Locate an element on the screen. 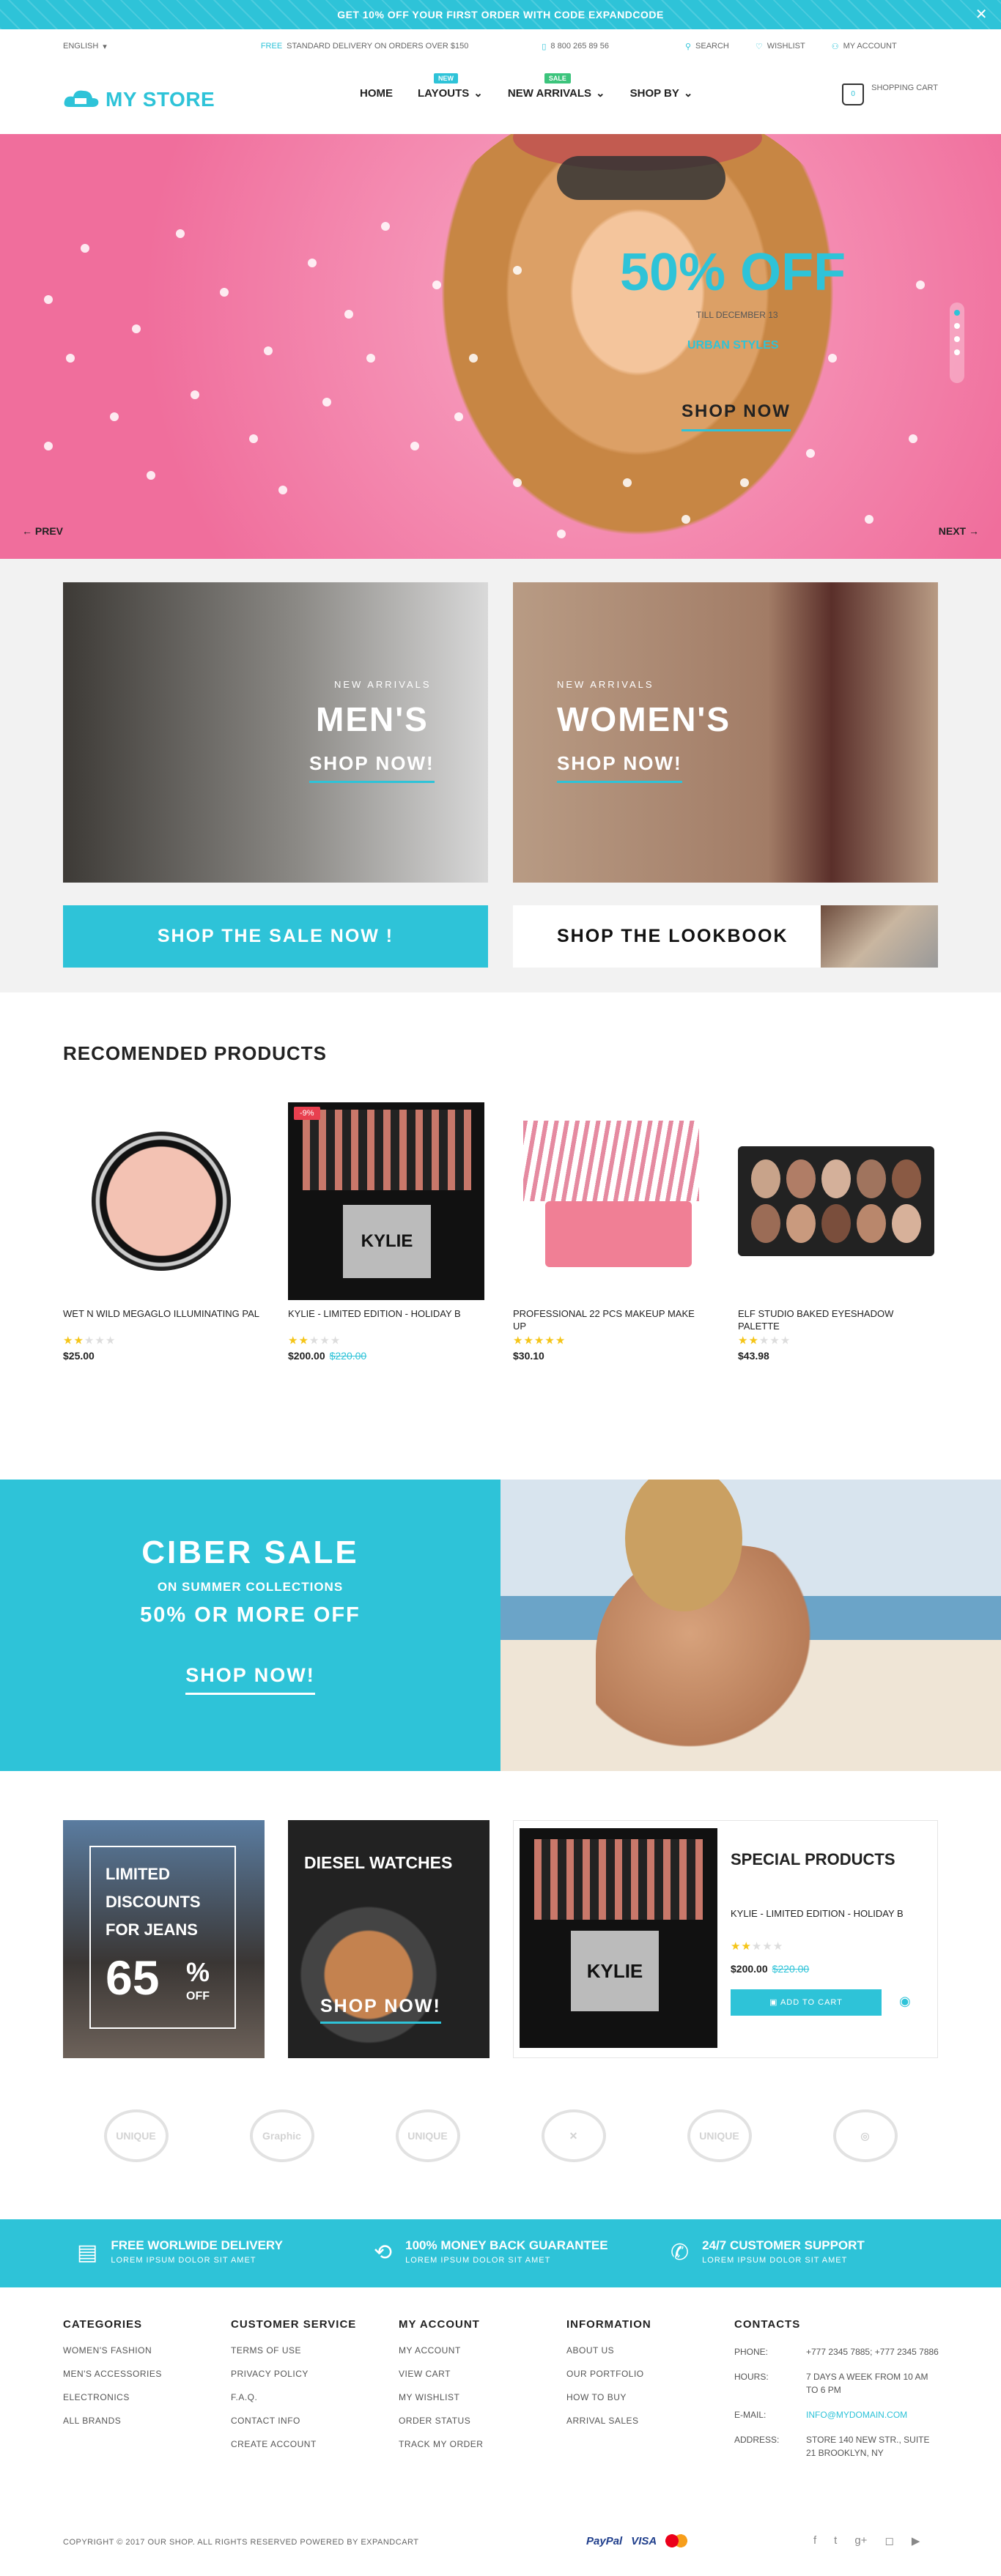  brand-logo: ✕ is located at coordinates (573, 2135).